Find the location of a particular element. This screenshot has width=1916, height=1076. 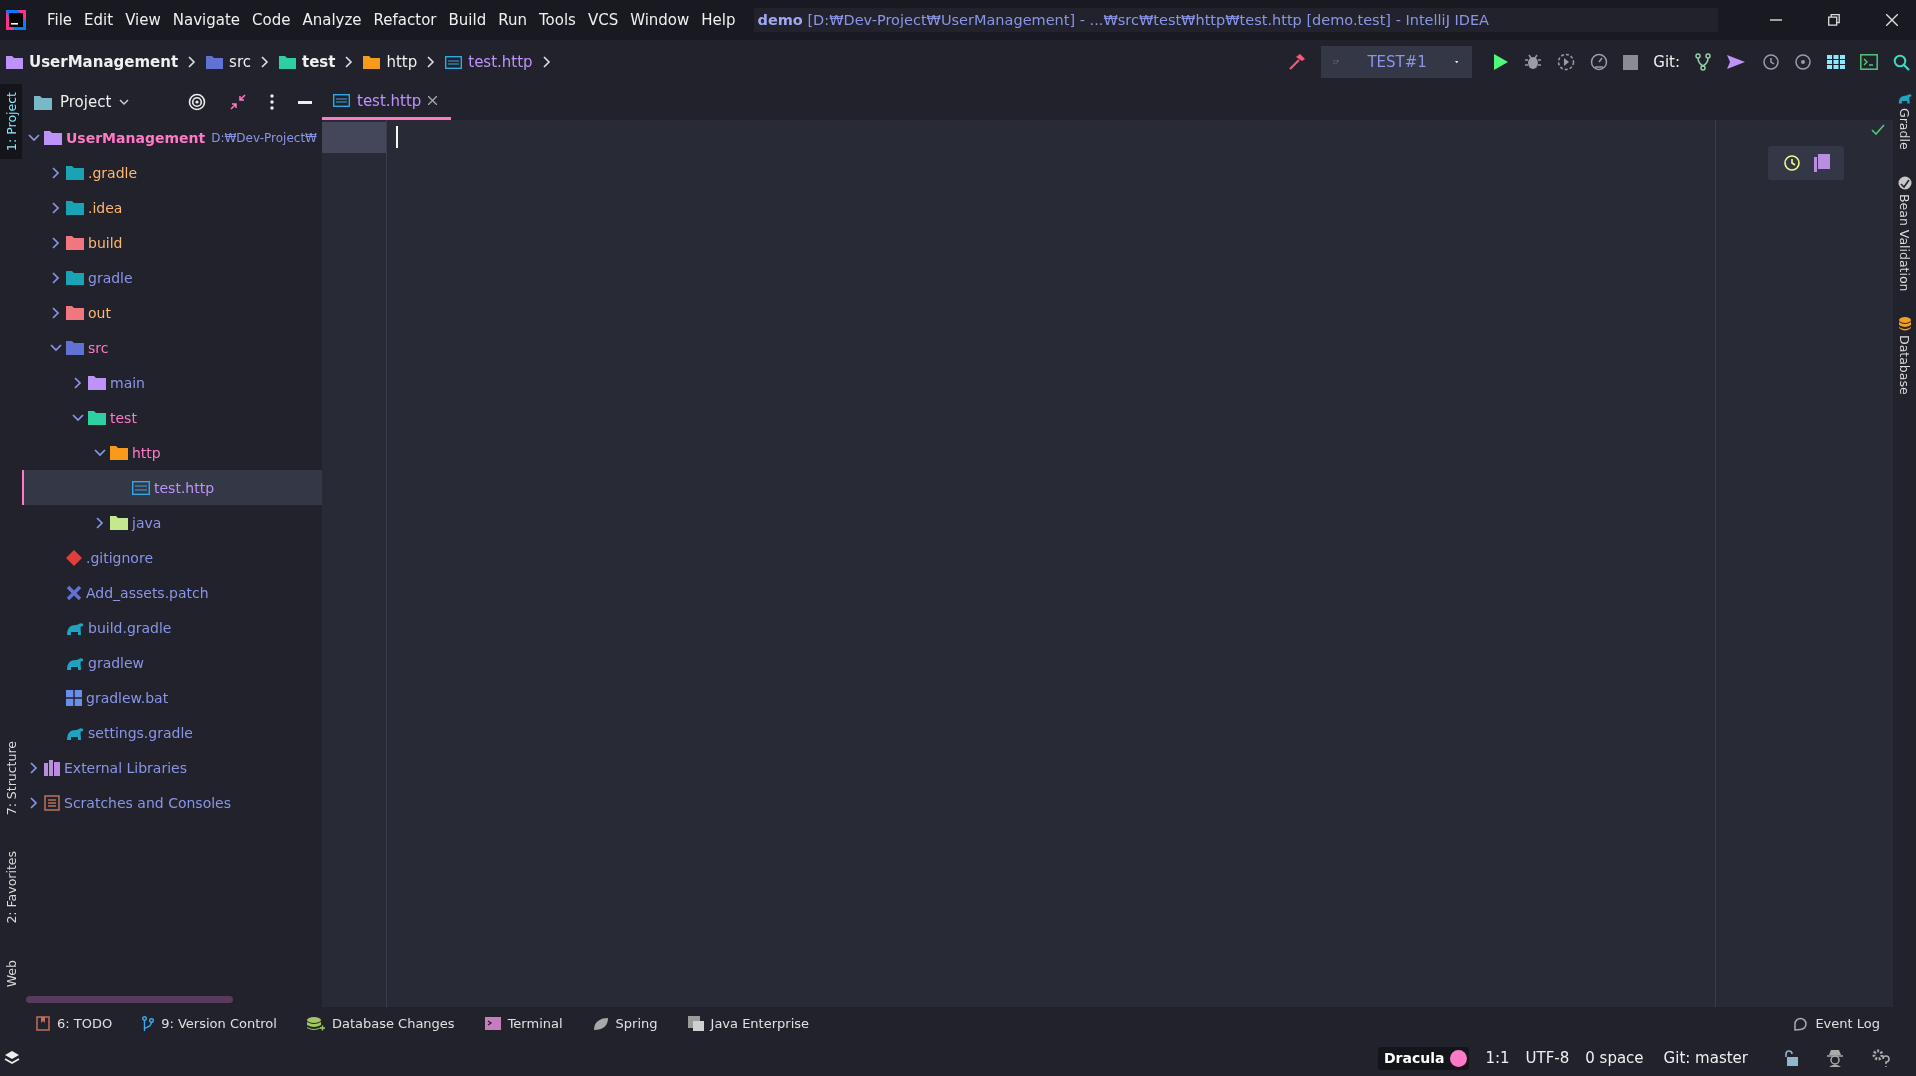

menu-item: Edit is located at coordinates (99, 20).